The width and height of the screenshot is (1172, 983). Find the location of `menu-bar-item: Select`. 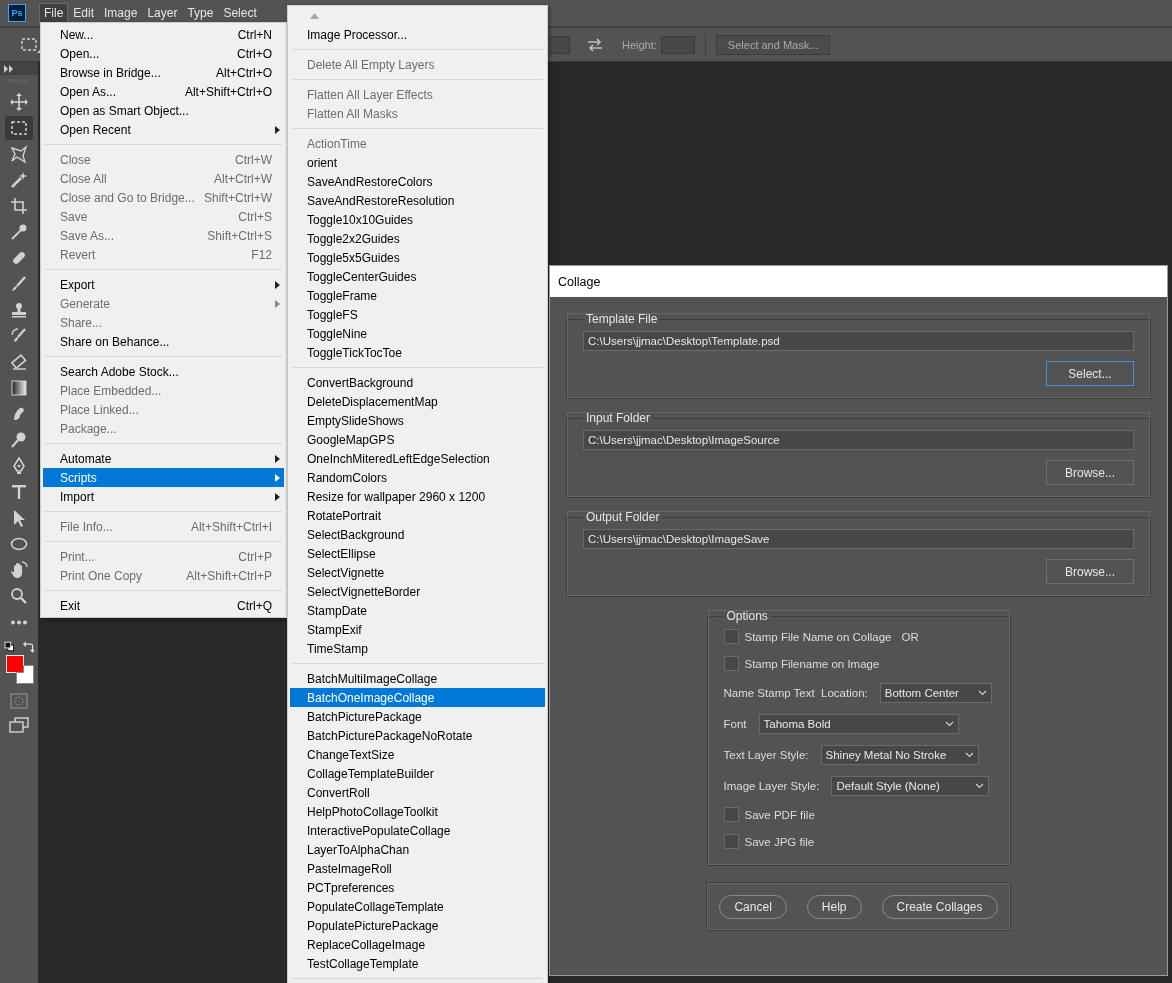

menu-bar-item: Select is located at coordinates (240, 13).